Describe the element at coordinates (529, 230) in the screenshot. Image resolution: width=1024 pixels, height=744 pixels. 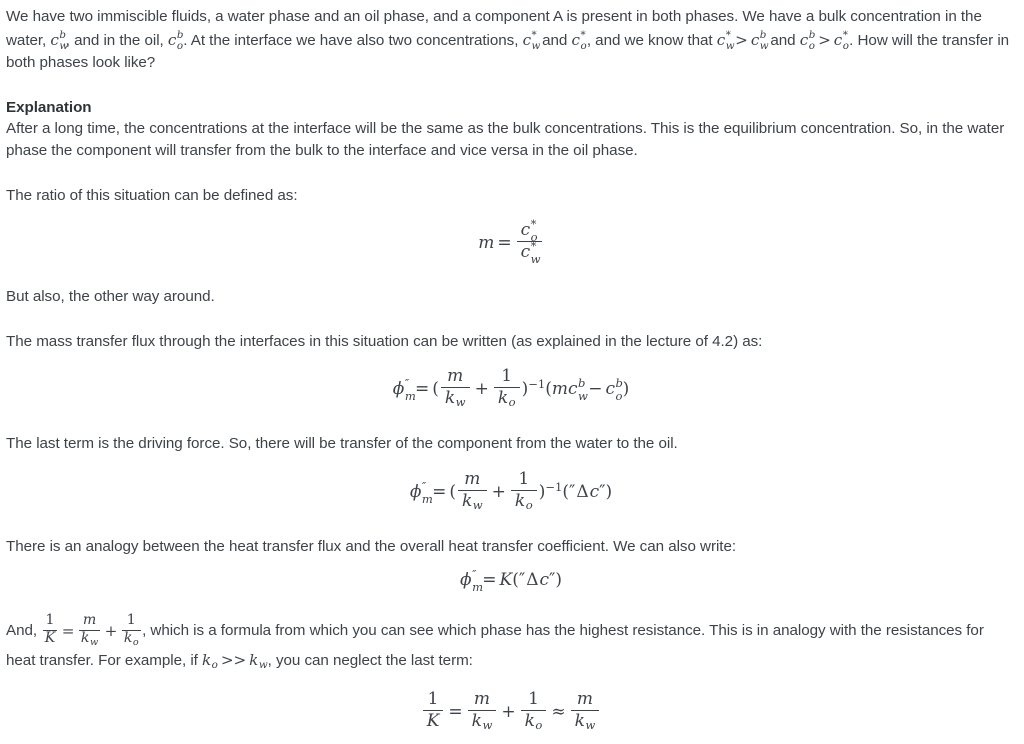
I see `numerator: c * o` at that location.